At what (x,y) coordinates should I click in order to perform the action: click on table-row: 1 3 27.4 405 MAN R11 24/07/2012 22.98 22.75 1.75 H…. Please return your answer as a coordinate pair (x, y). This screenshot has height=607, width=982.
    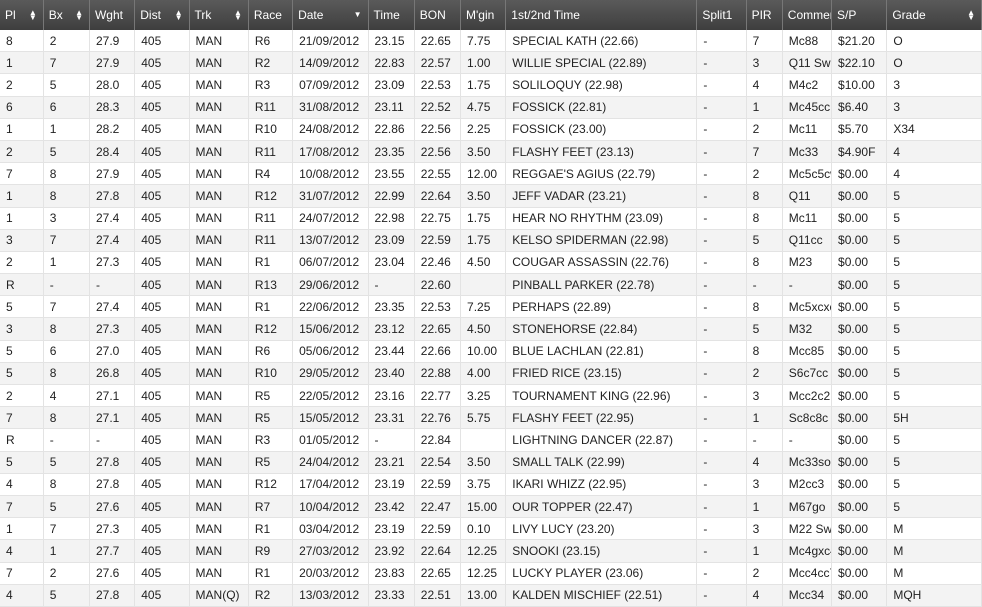
    Looking at the image, I should click on (491, 218).